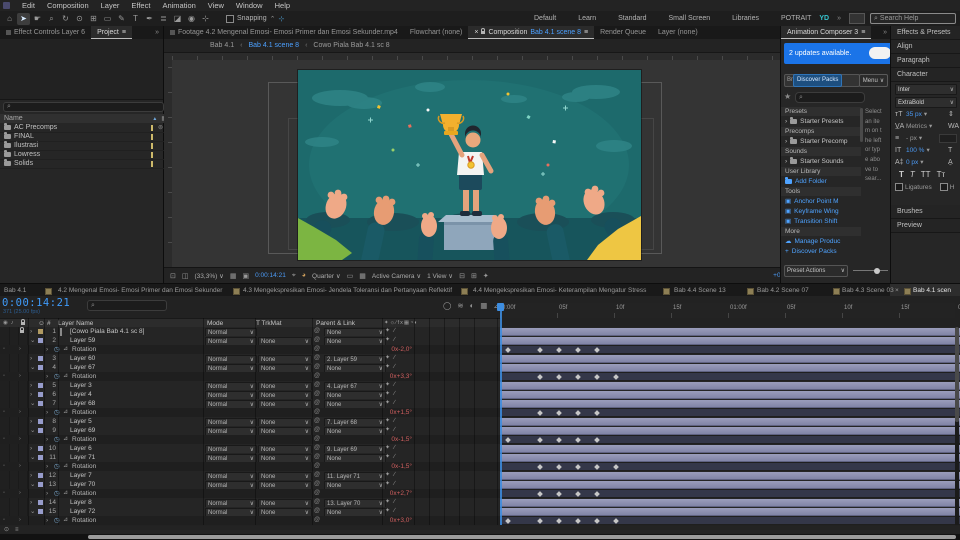  I want to click on keyframe-navigator: ◦›, so click(19, 412).